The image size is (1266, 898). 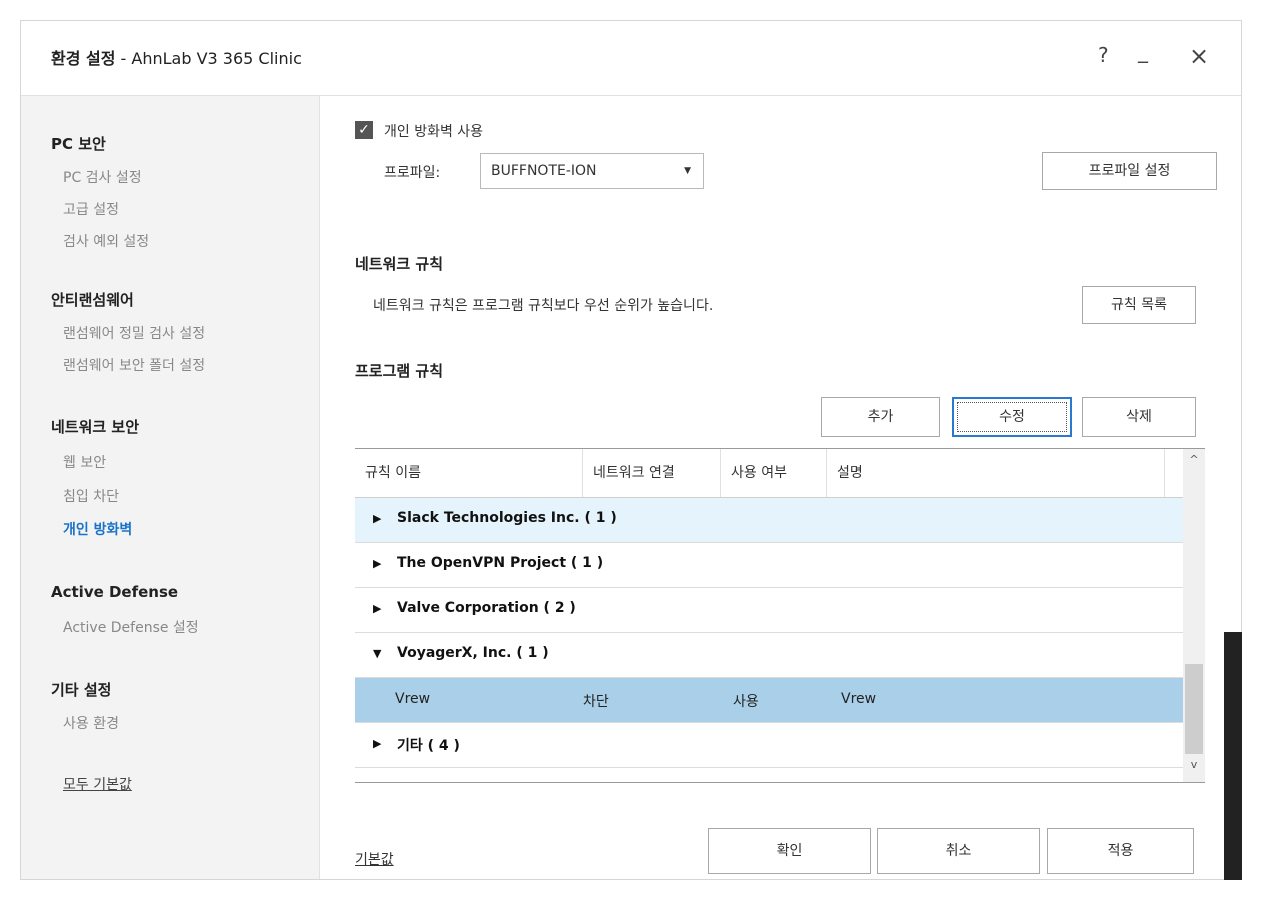 What do you see at coordinates (769, 655) in the screenshot?
I see `table-row: ▼ VoyagerX, Inc. ( 1 )` at bounding box center [769, 655].